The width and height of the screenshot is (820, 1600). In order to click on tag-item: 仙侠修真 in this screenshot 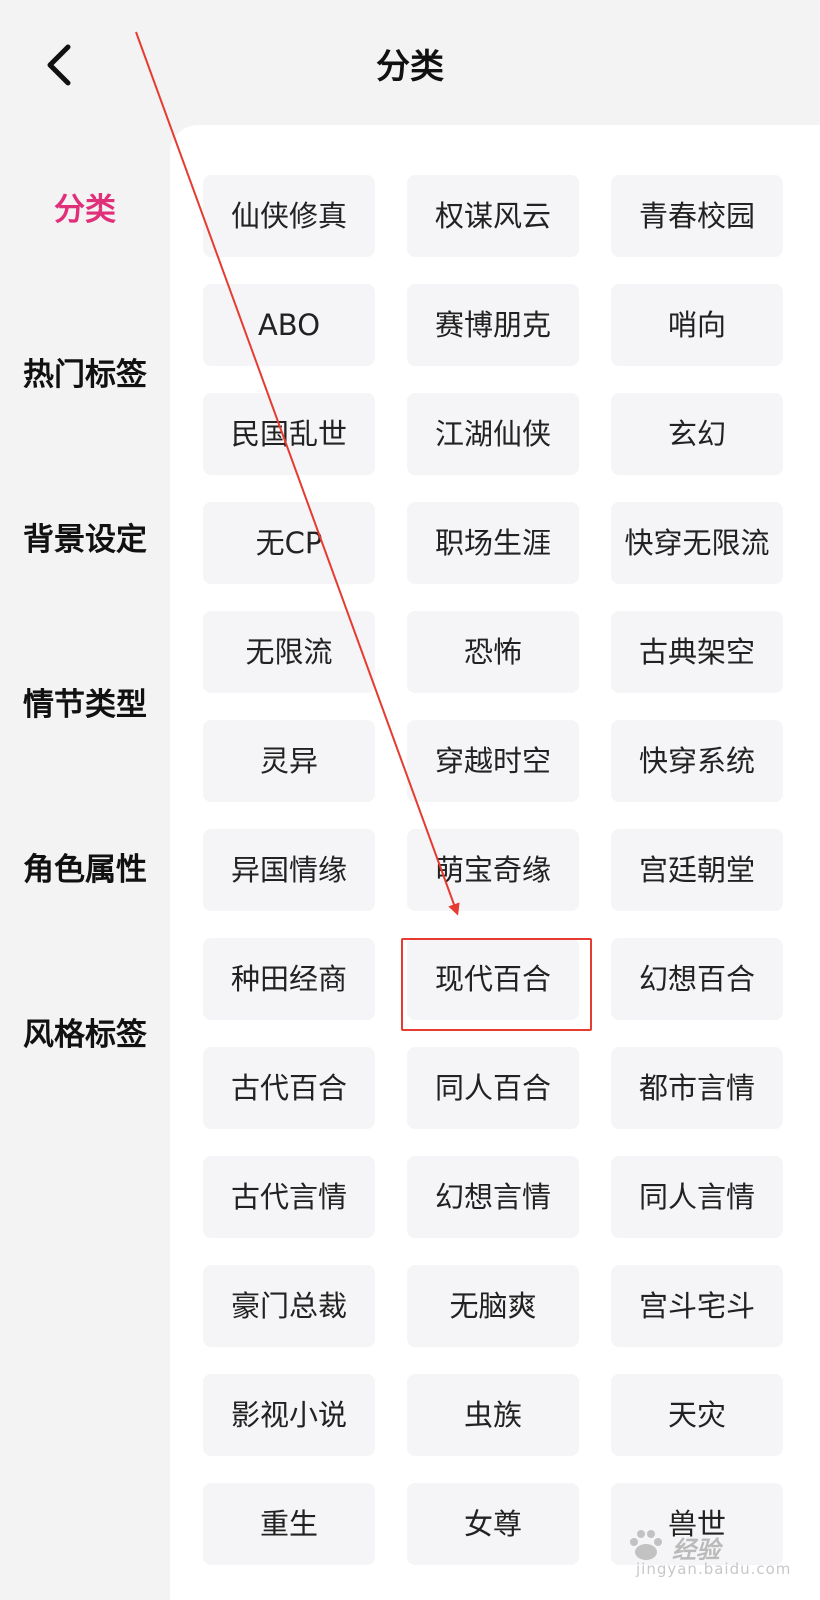, I will do `click(289, 216)`.